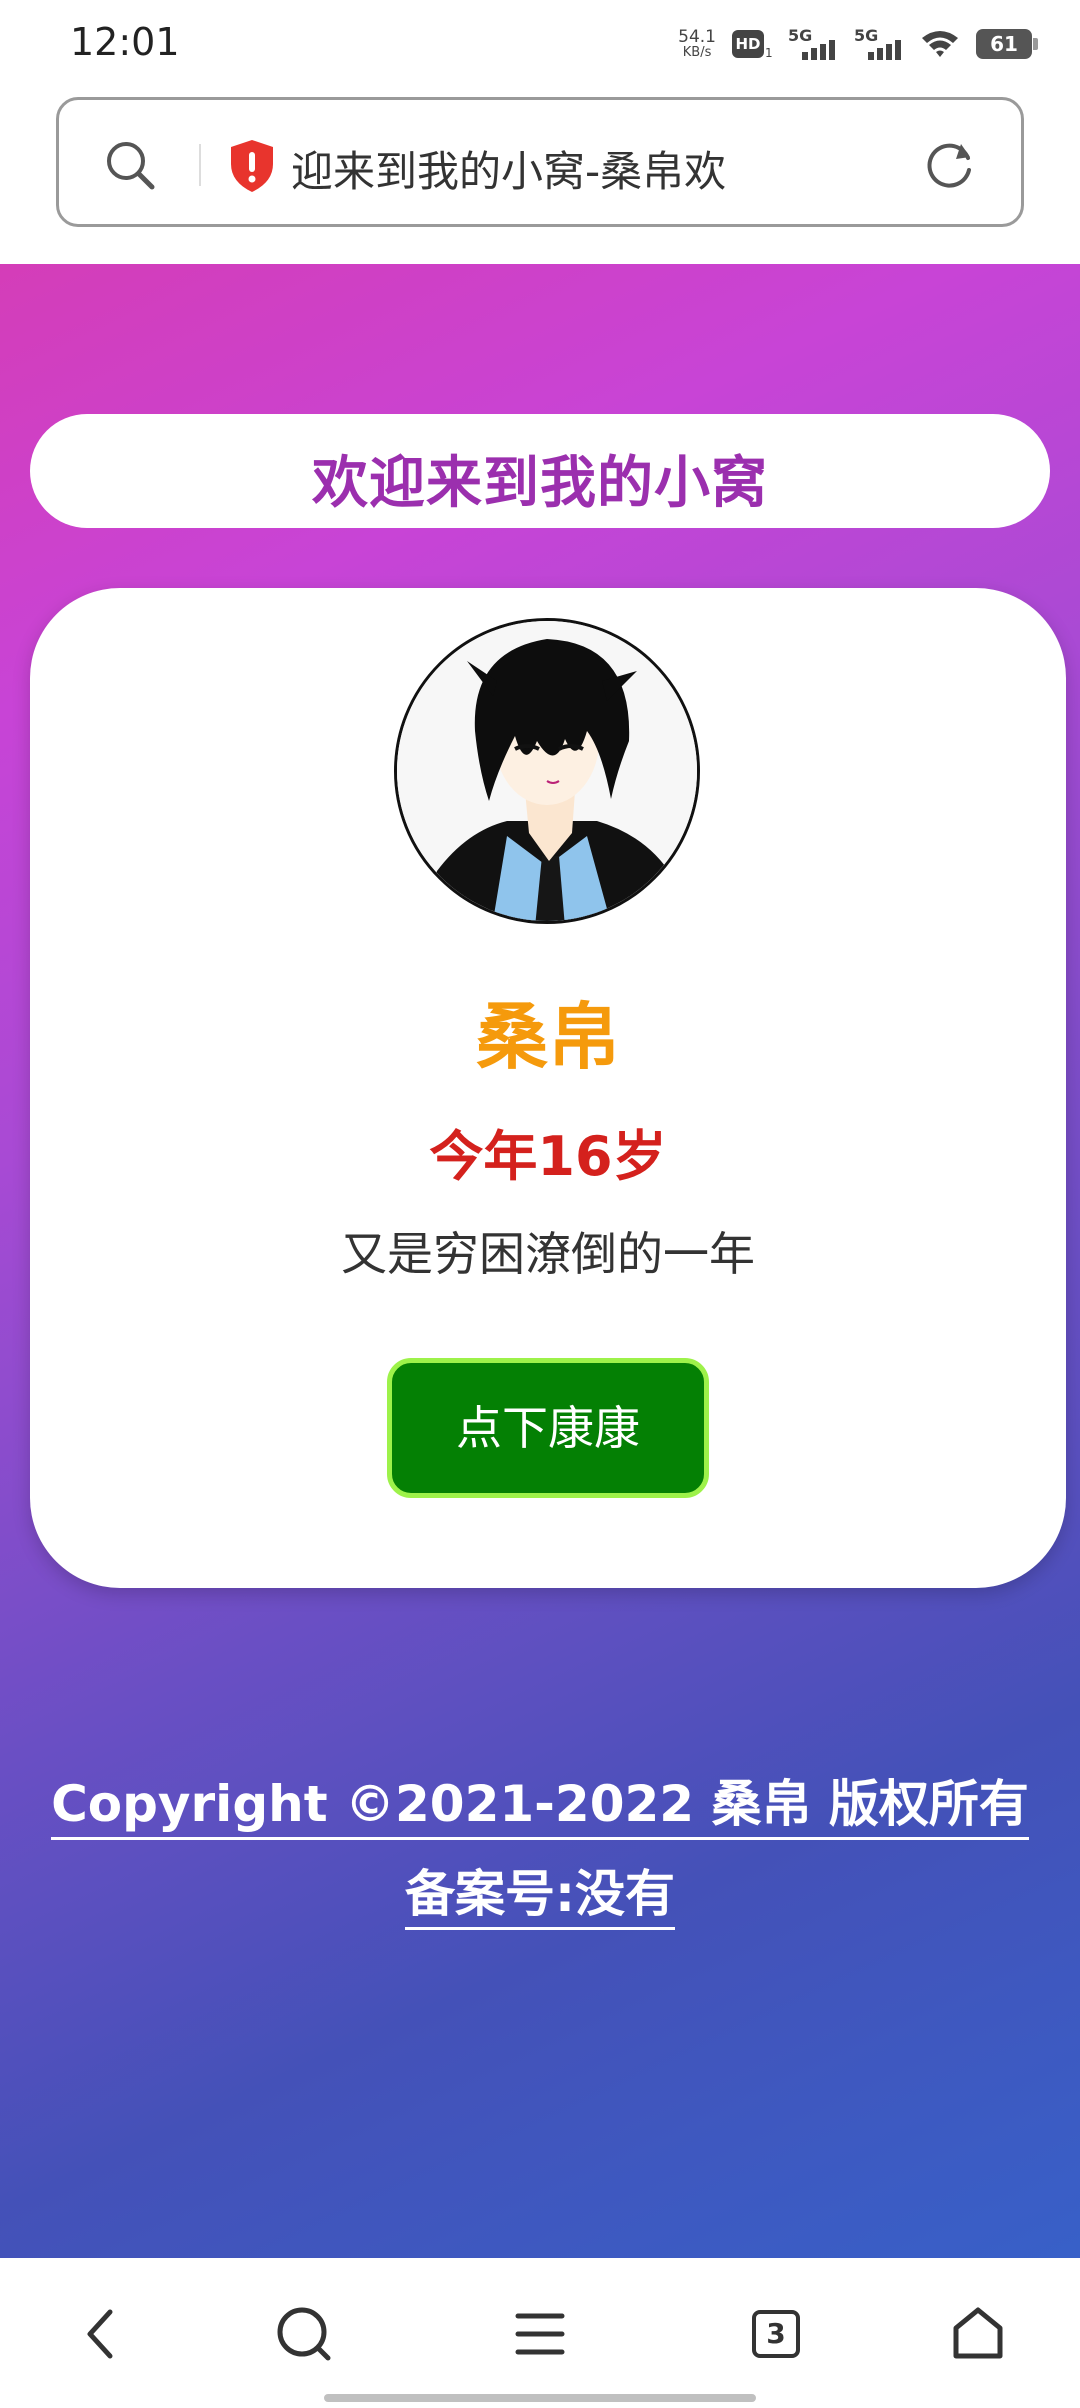 This screenshot has height=2408, width=1080. I want to click on net-speed-value: 54.1, so click(697, 37).